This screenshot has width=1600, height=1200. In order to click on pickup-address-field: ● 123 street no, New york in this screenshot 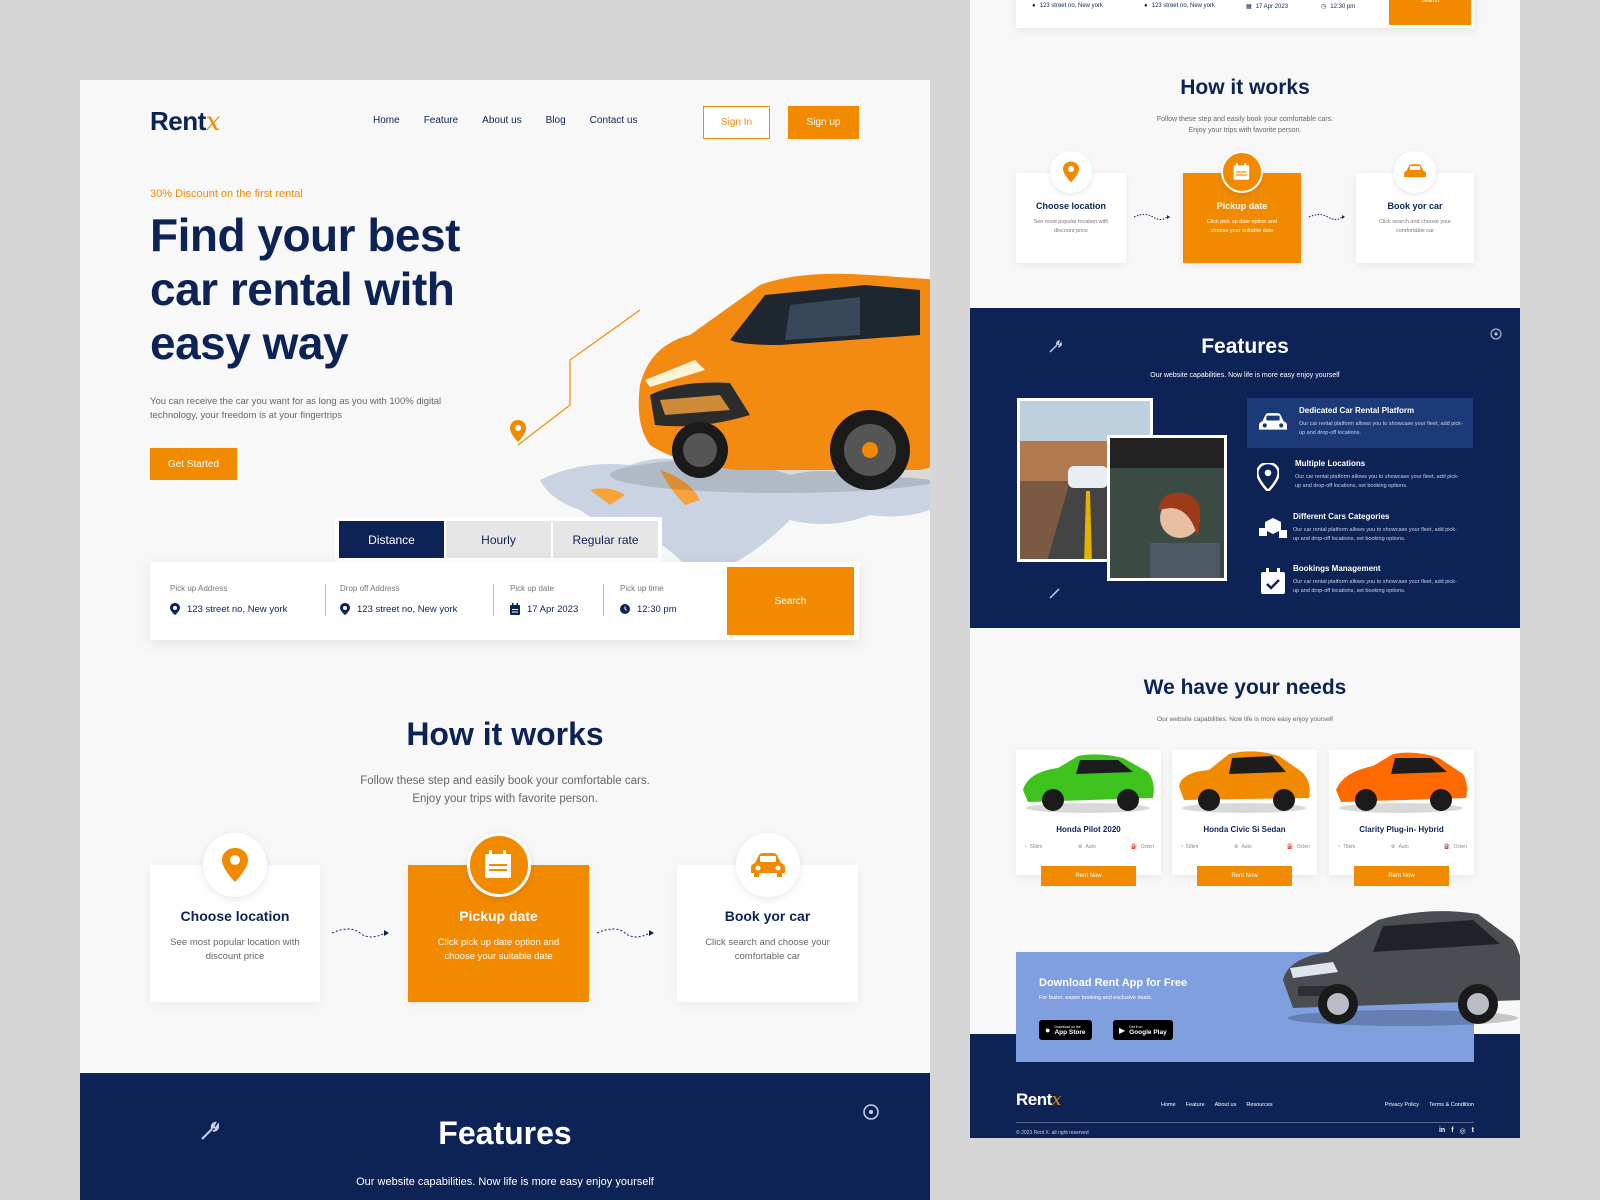, I will do `click(1067, 6)`.